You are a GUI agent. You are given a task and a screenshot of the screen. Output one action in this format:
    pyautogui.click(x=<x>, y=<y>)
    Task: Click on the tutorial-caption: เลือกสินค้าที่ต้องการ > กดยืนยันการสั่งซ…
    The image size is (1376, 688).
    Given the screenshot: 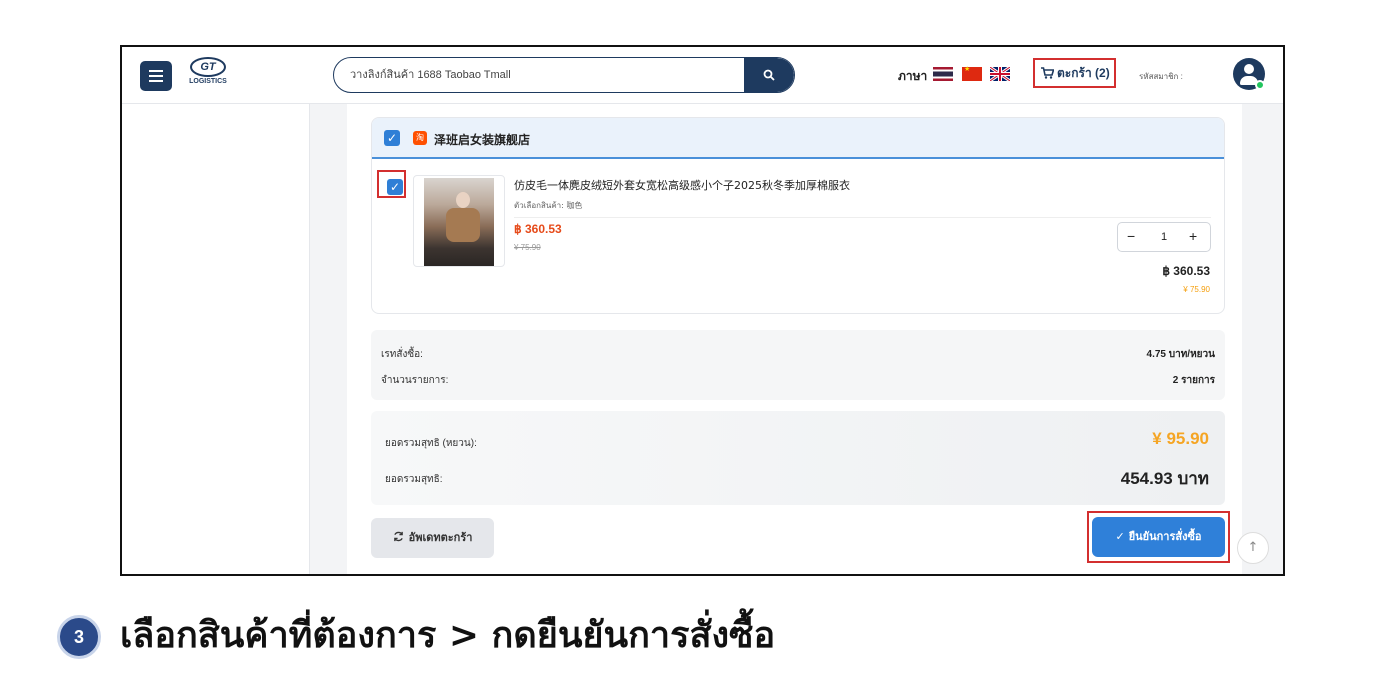 What is the action you would take?
    pyautogui.click(x=448, y=635)
    